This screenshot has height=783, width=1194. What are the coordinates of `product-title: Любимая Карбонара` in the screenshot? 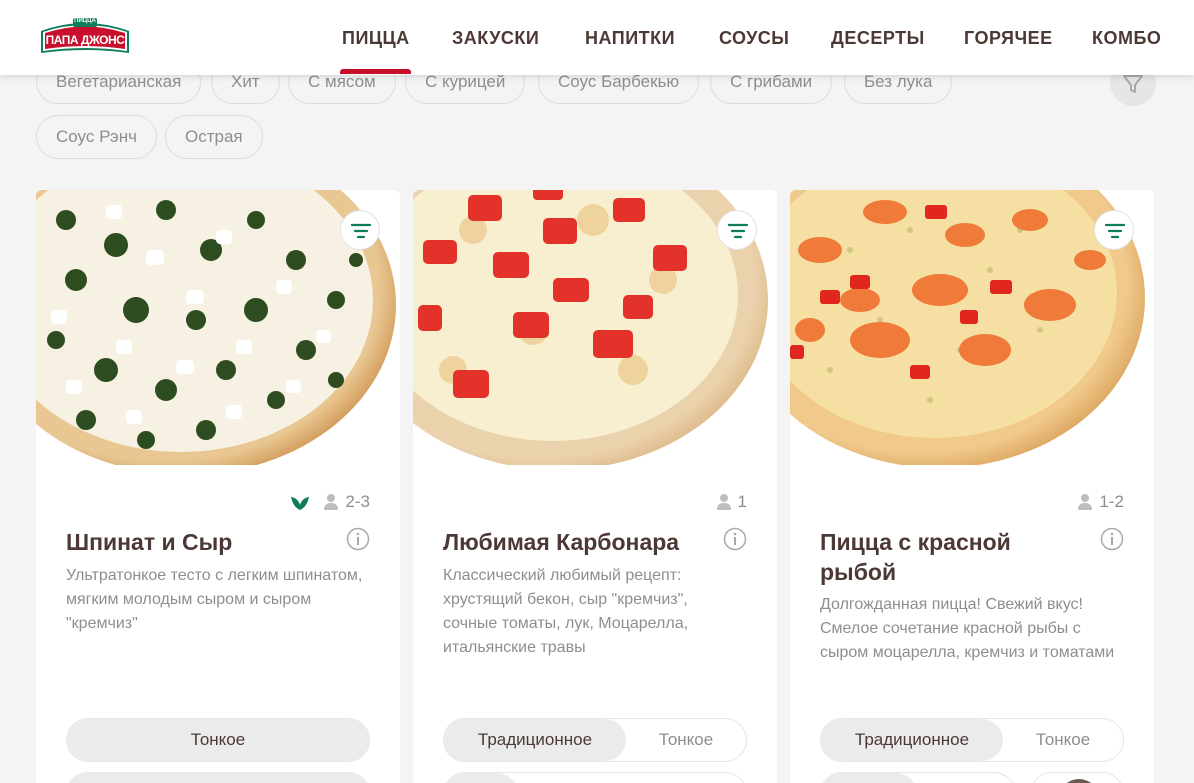 It's located at (578, 542).